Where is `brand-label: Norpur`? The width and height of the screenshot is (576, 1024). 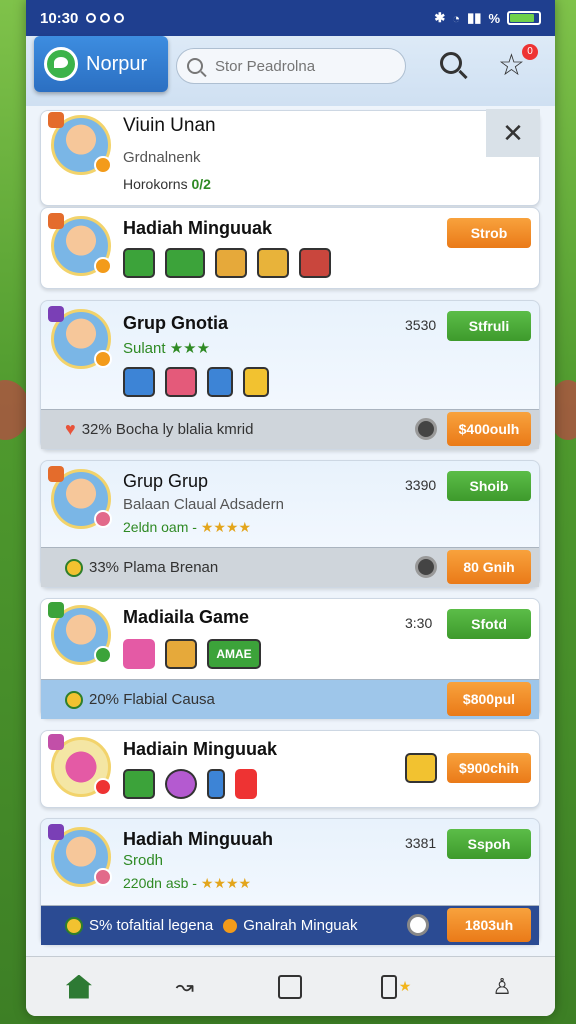
brand-label: Norpur is located at coordinates (117, 63).